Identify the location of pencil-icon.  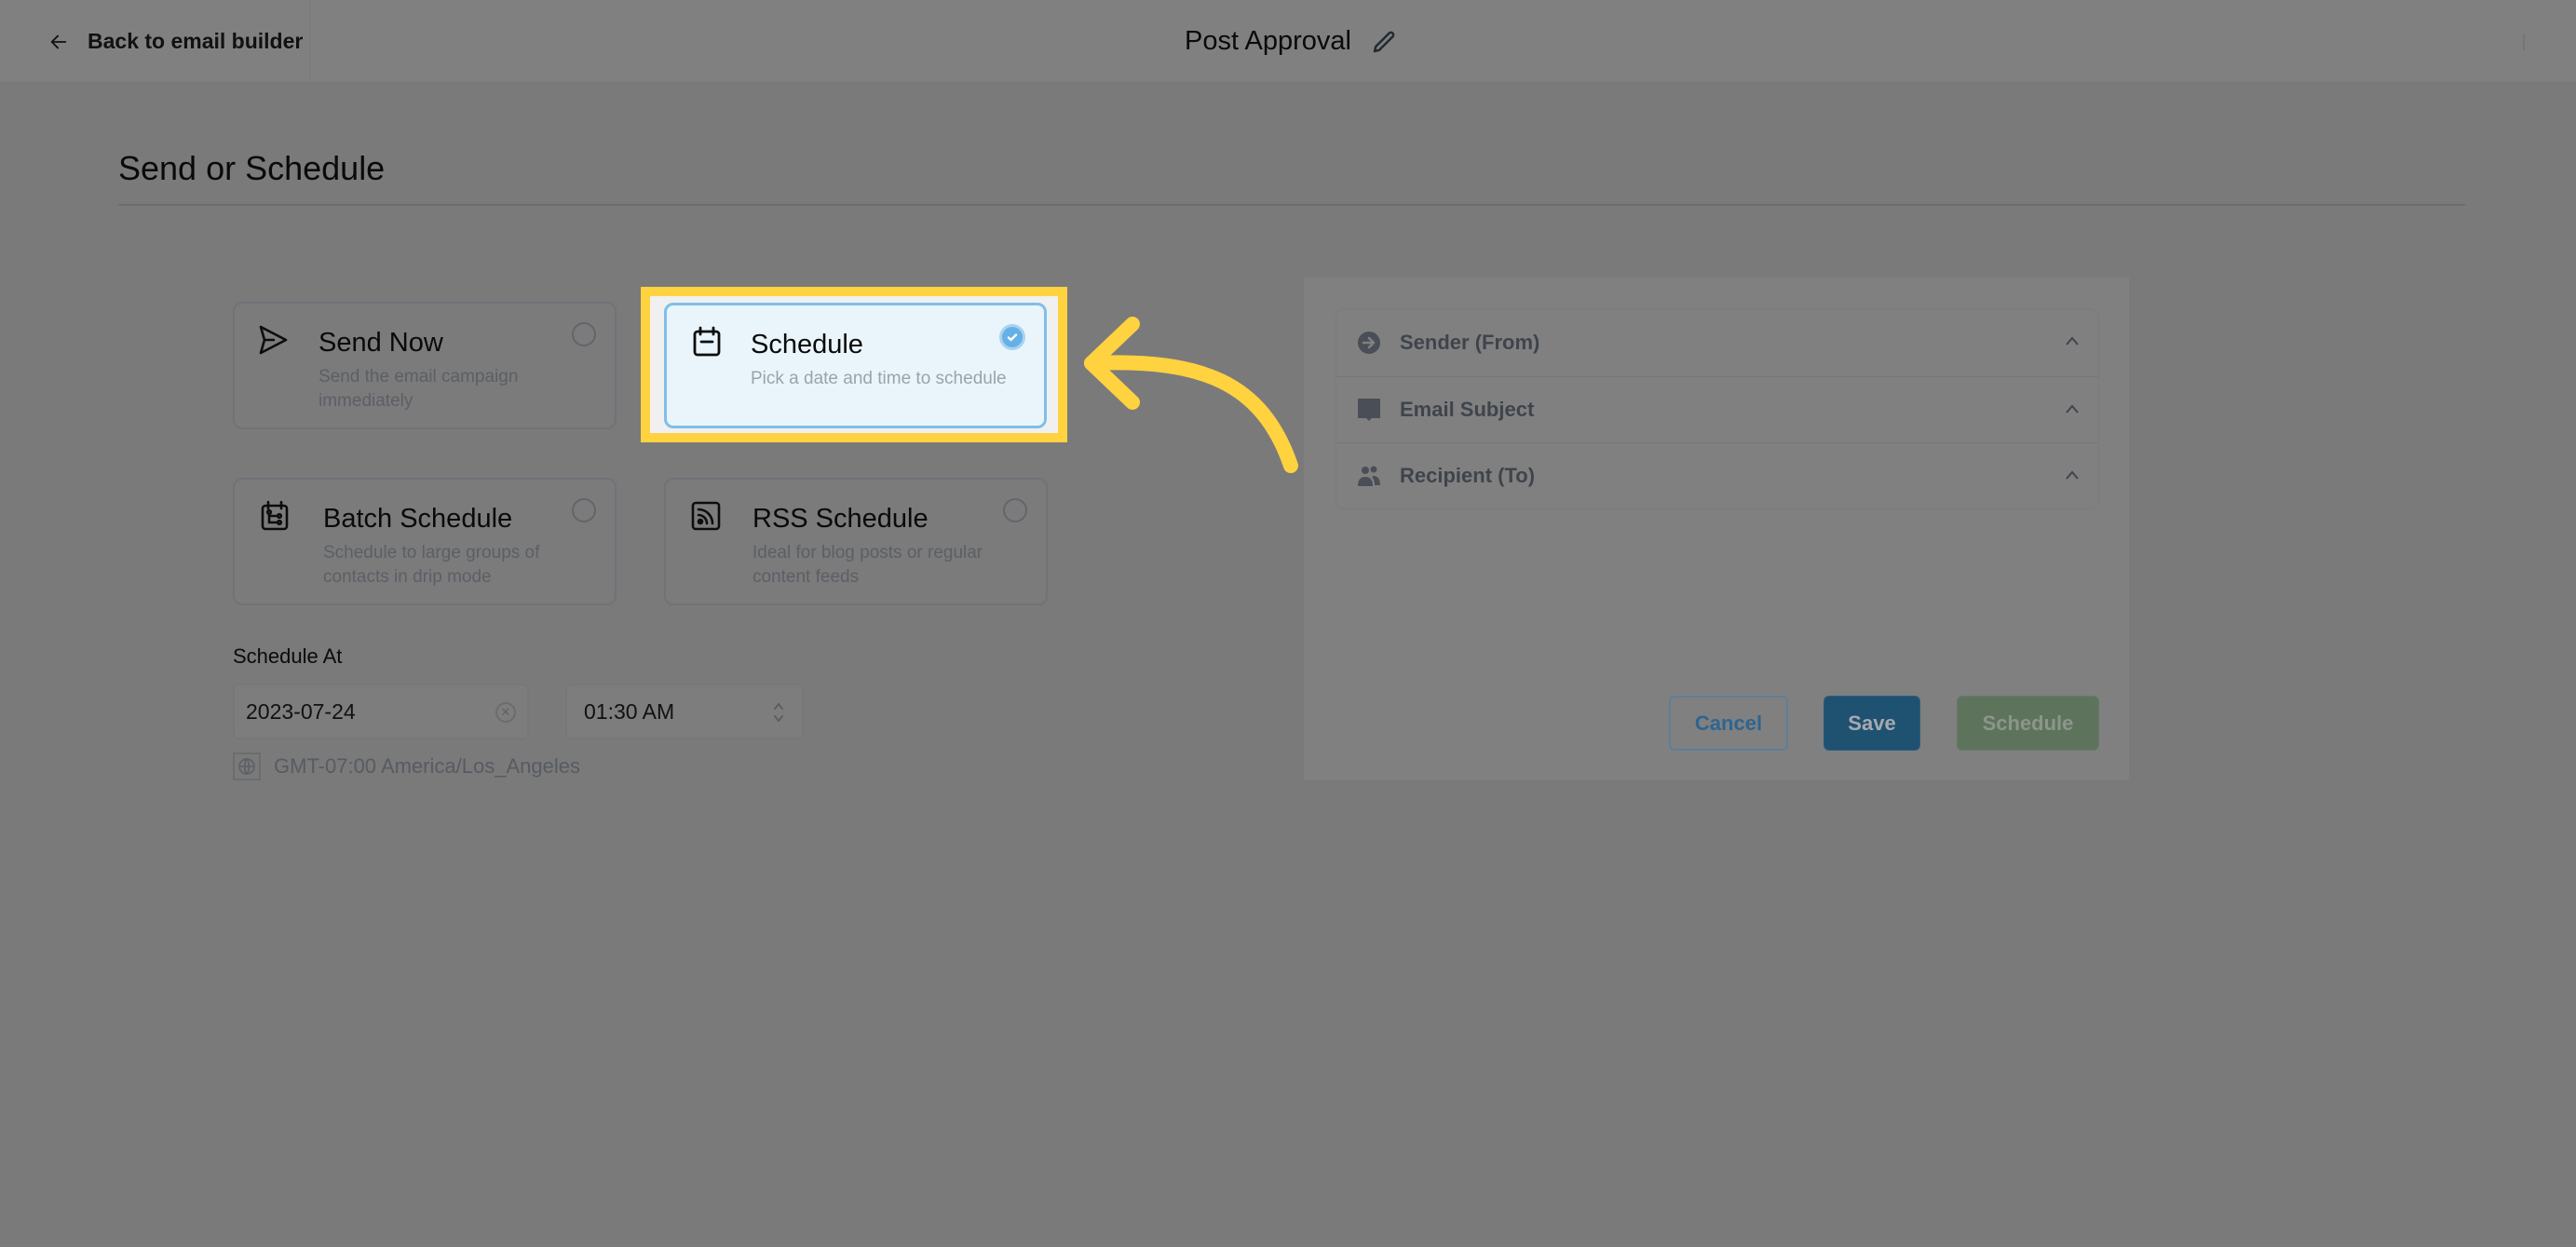
(1384, 42).